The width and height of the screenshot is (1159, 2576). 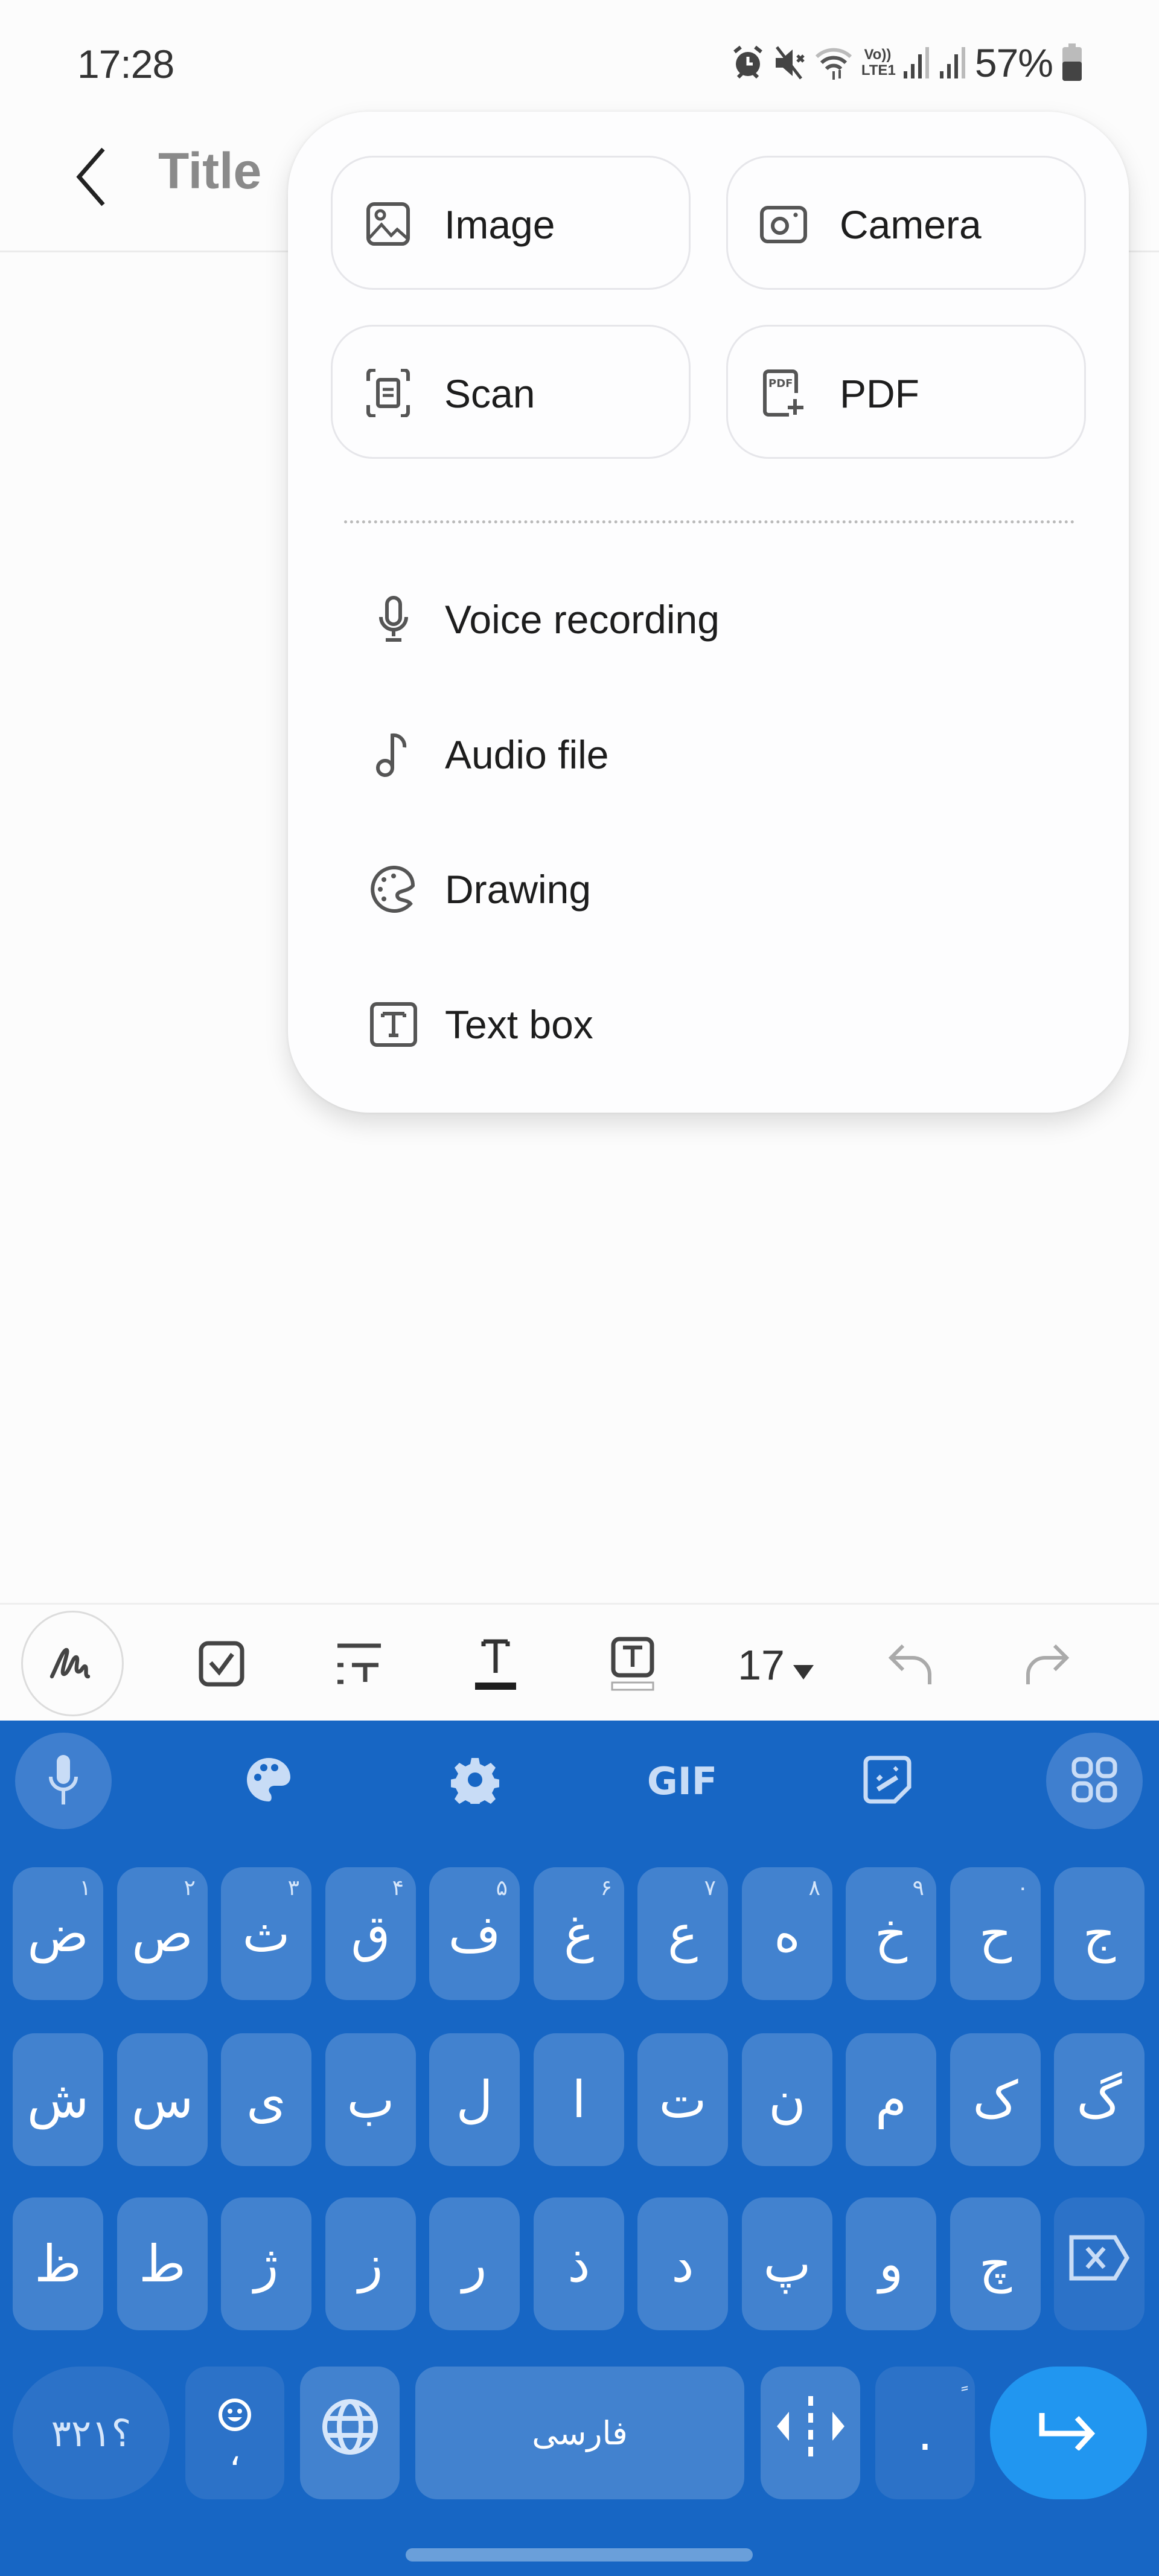 What do you see at coordinates (780, 383) in the screenshot?
I see `svg-text: PDF` at bounding box center [780, 383].